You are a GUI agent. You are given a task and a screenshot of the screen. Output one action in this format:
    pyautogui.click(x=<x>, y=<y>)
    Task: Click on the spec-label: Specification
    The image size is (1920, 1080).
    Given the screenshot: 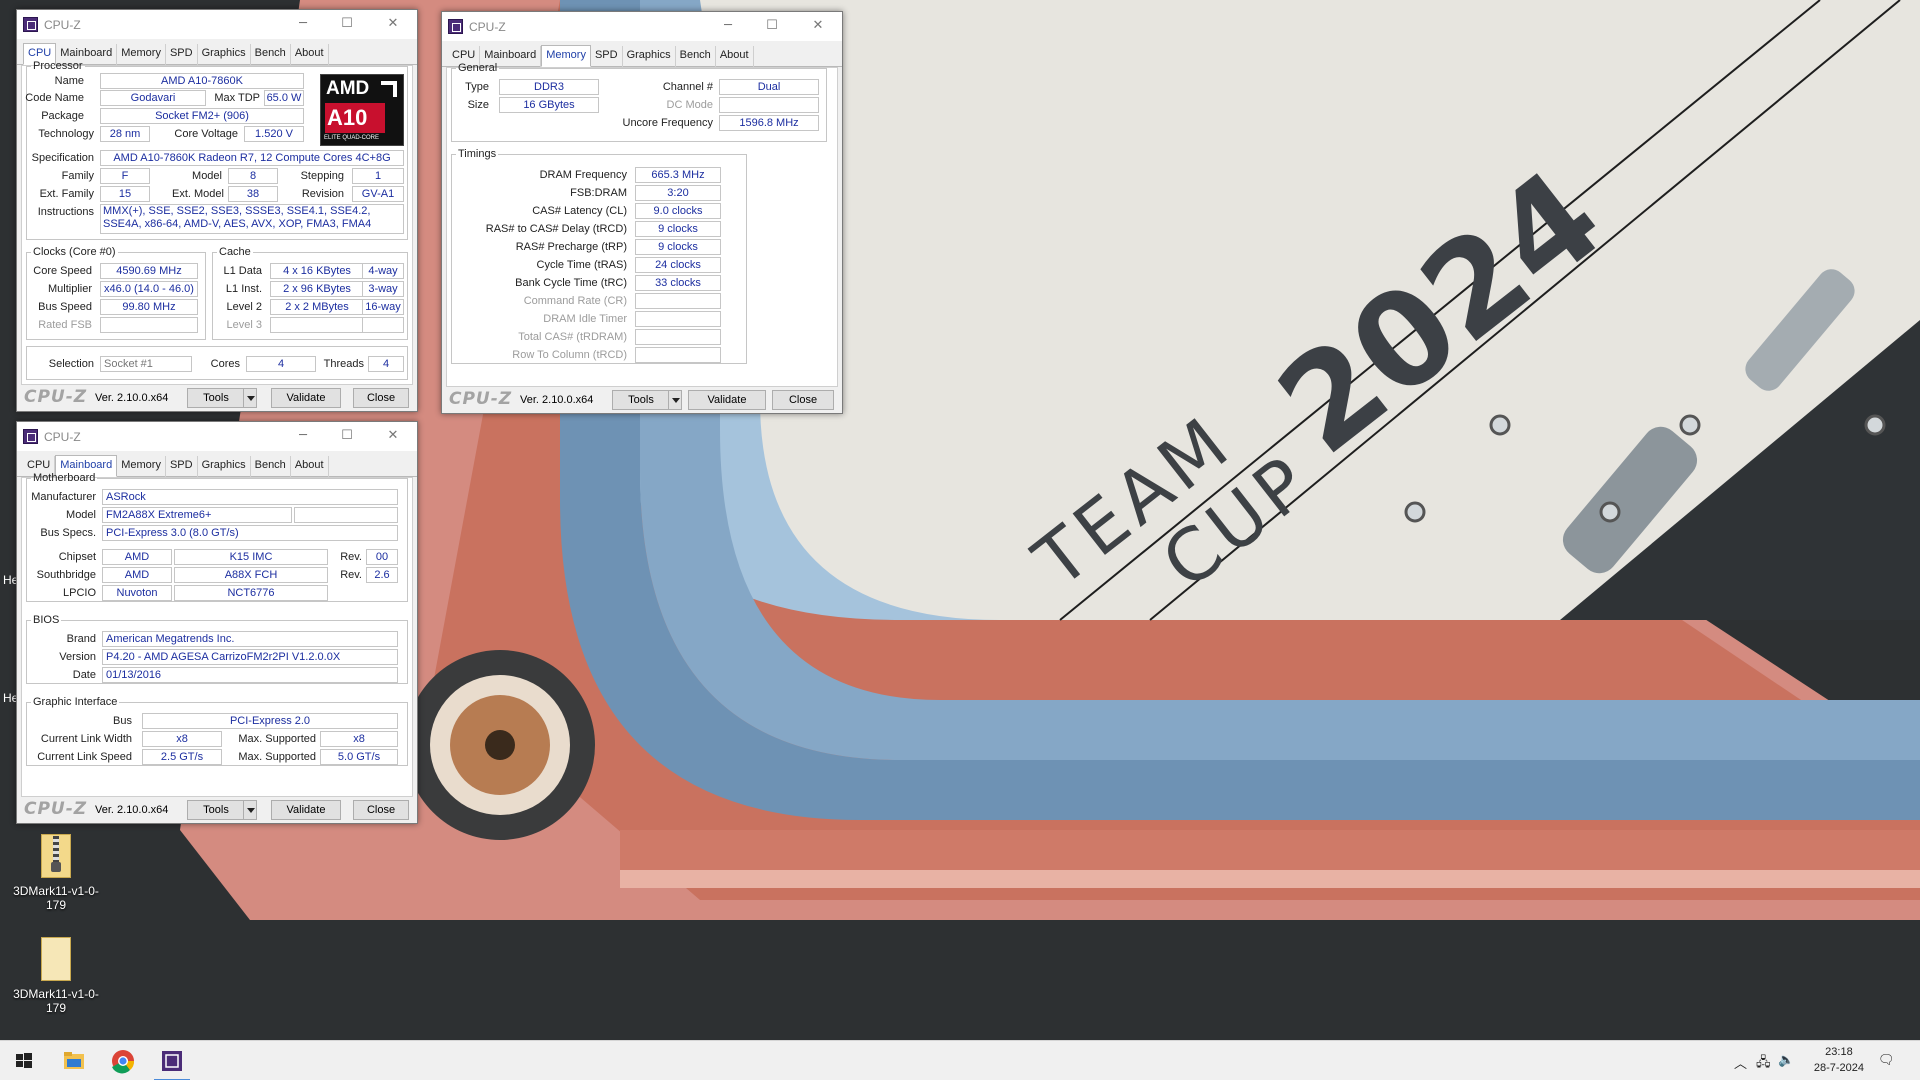 What is the action you would take?
    pyautogui.click(x=62, y=158)
    